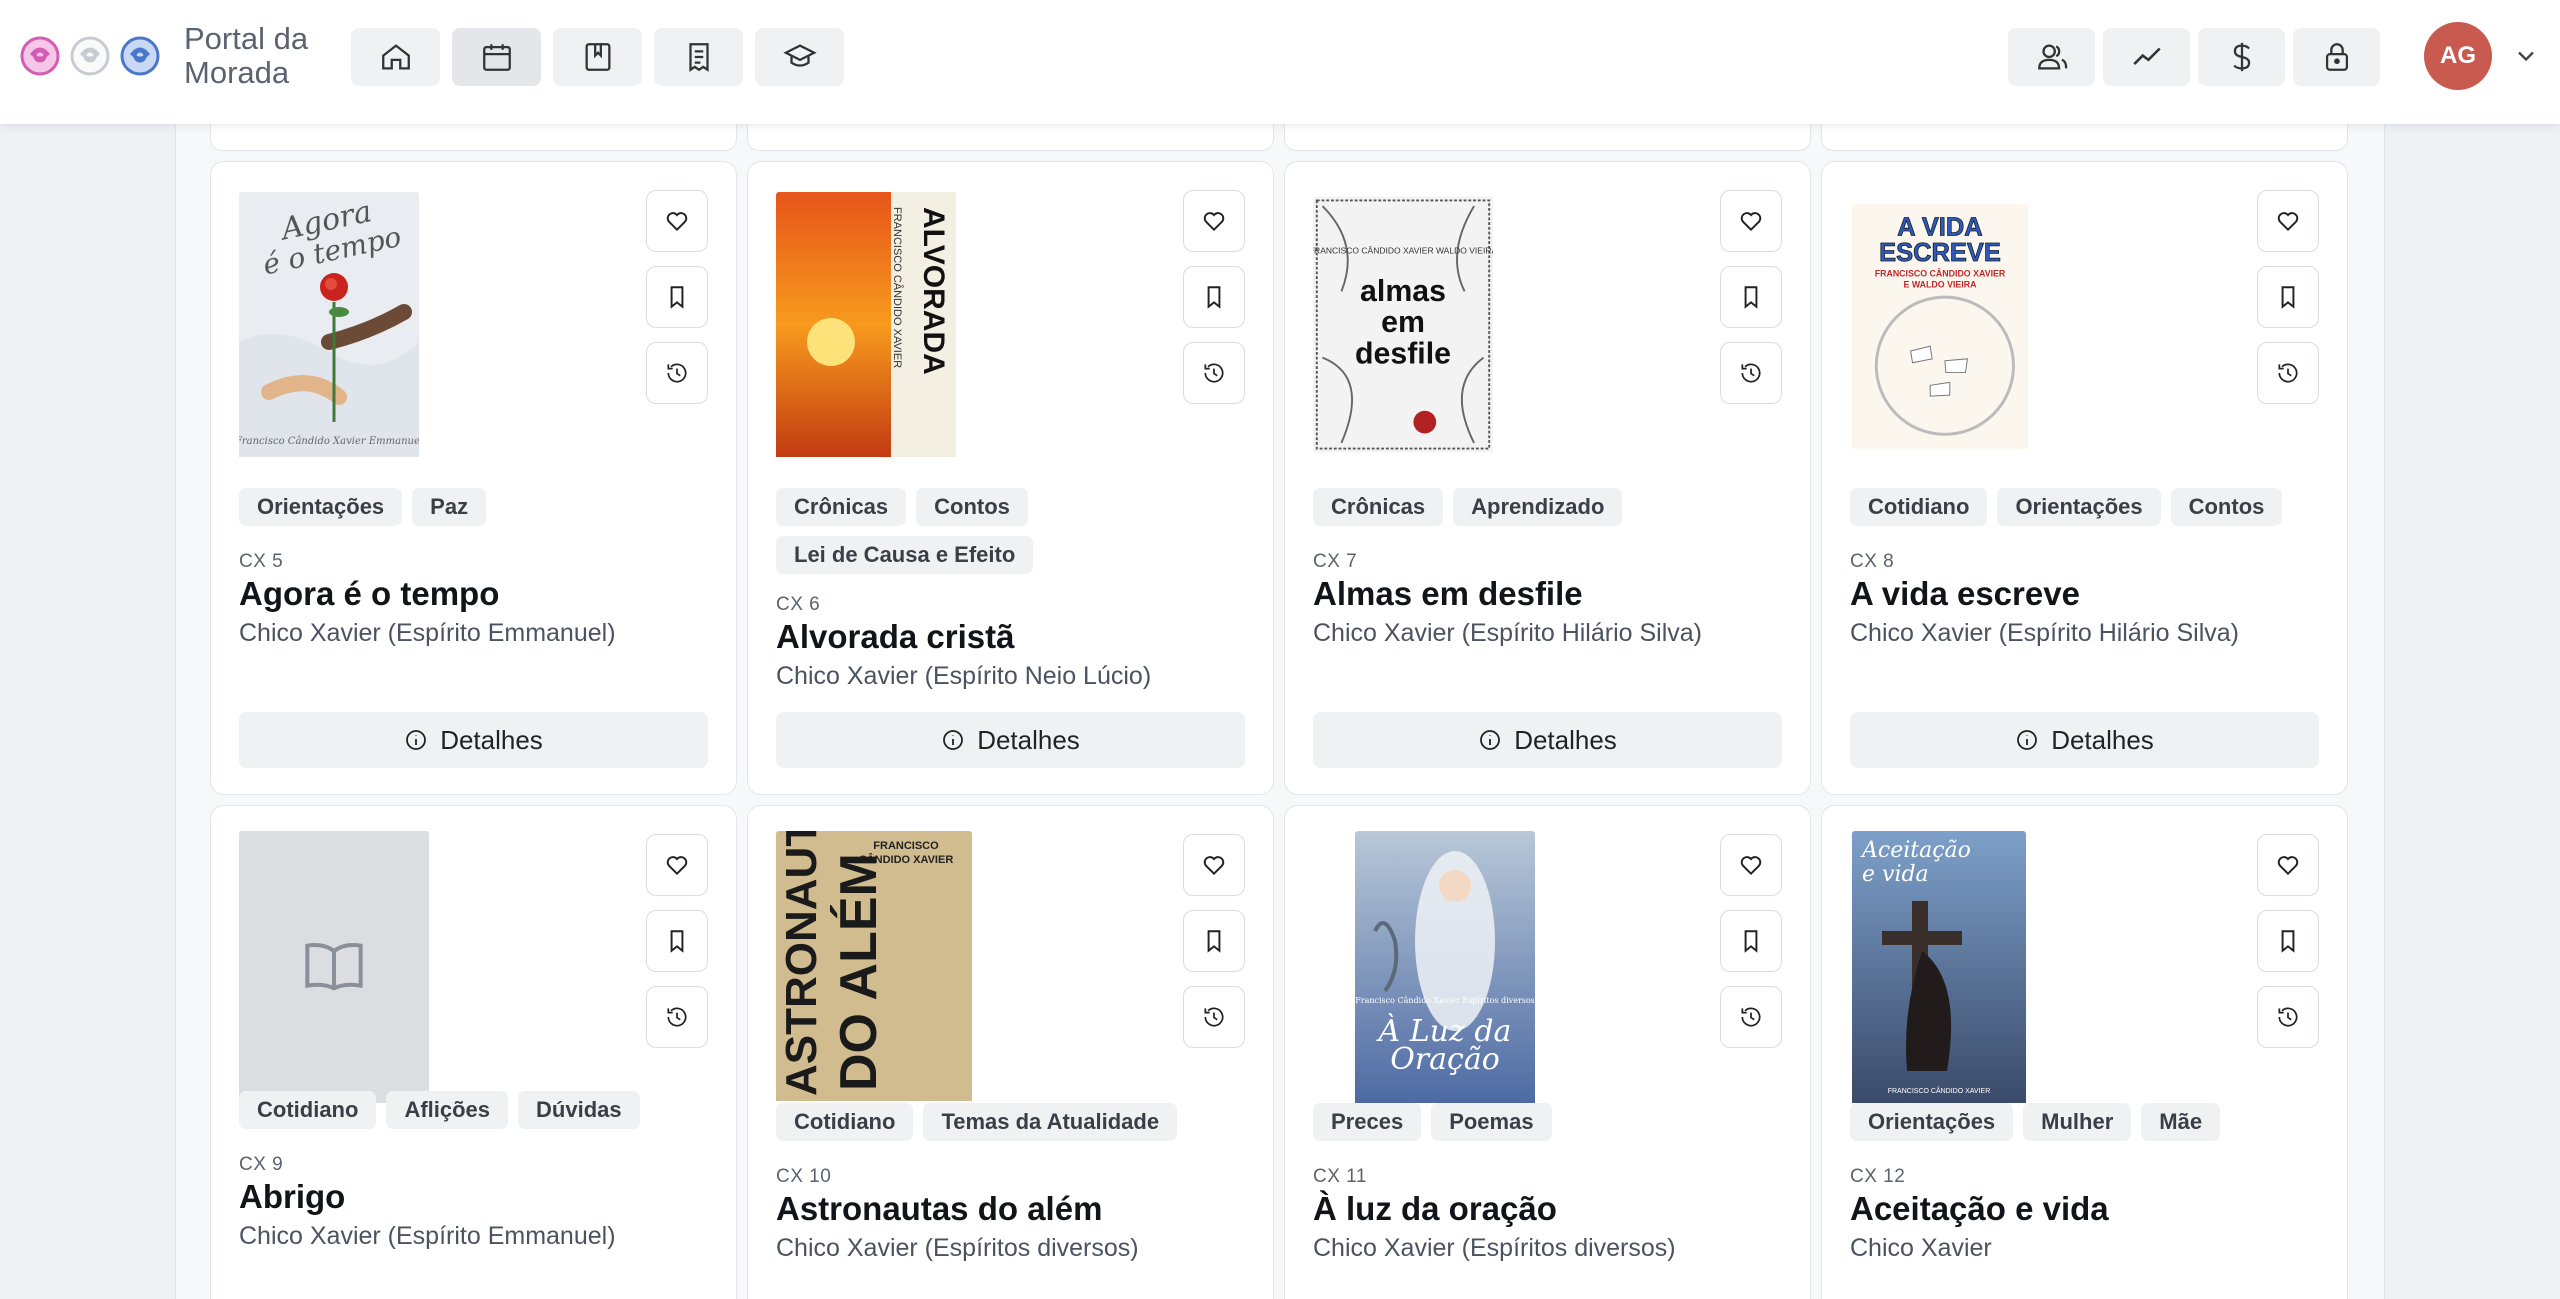 This screenshot has height=1299, width=2560. Describe the element at coordinates (1538, 507) in the screenshot. I see `tag-chip: Aprendizado` at that location.